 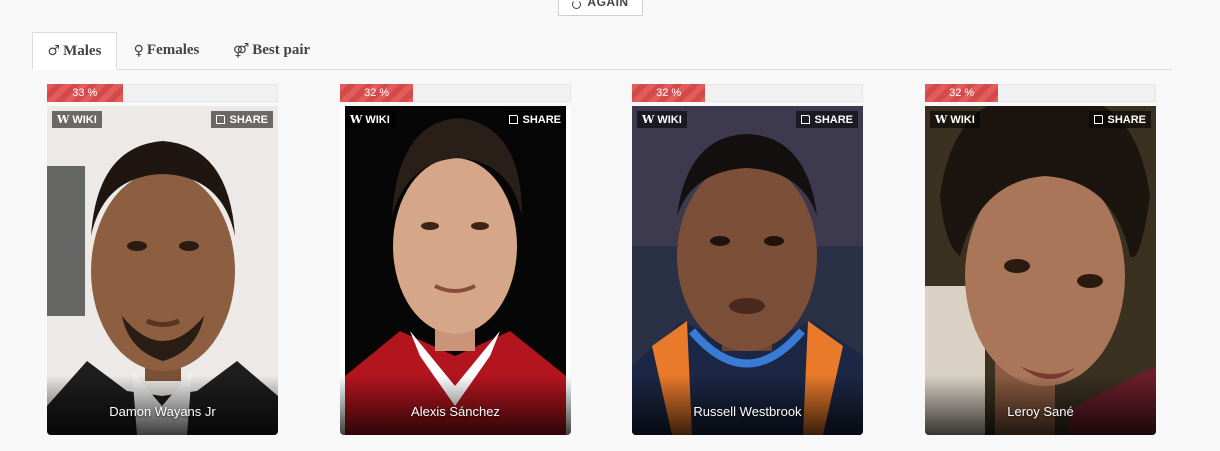 I want to click on tab-females: ♀ Females, so click(x=166, y=50).